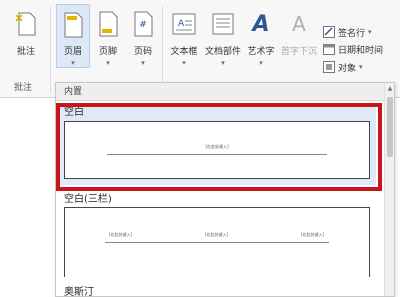  What do you see at coordinates (108, 24) in the screenshot?
I see `footer-icon` at bounding box center [108, 24].